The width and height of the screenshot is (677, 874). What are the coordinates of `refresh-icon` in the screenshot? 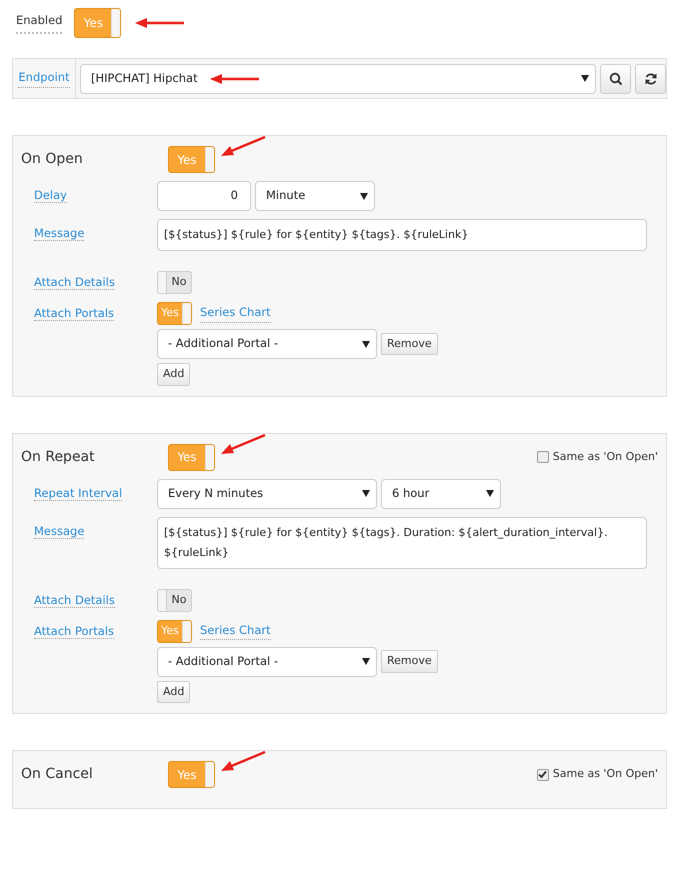 It's located at (651, 79).